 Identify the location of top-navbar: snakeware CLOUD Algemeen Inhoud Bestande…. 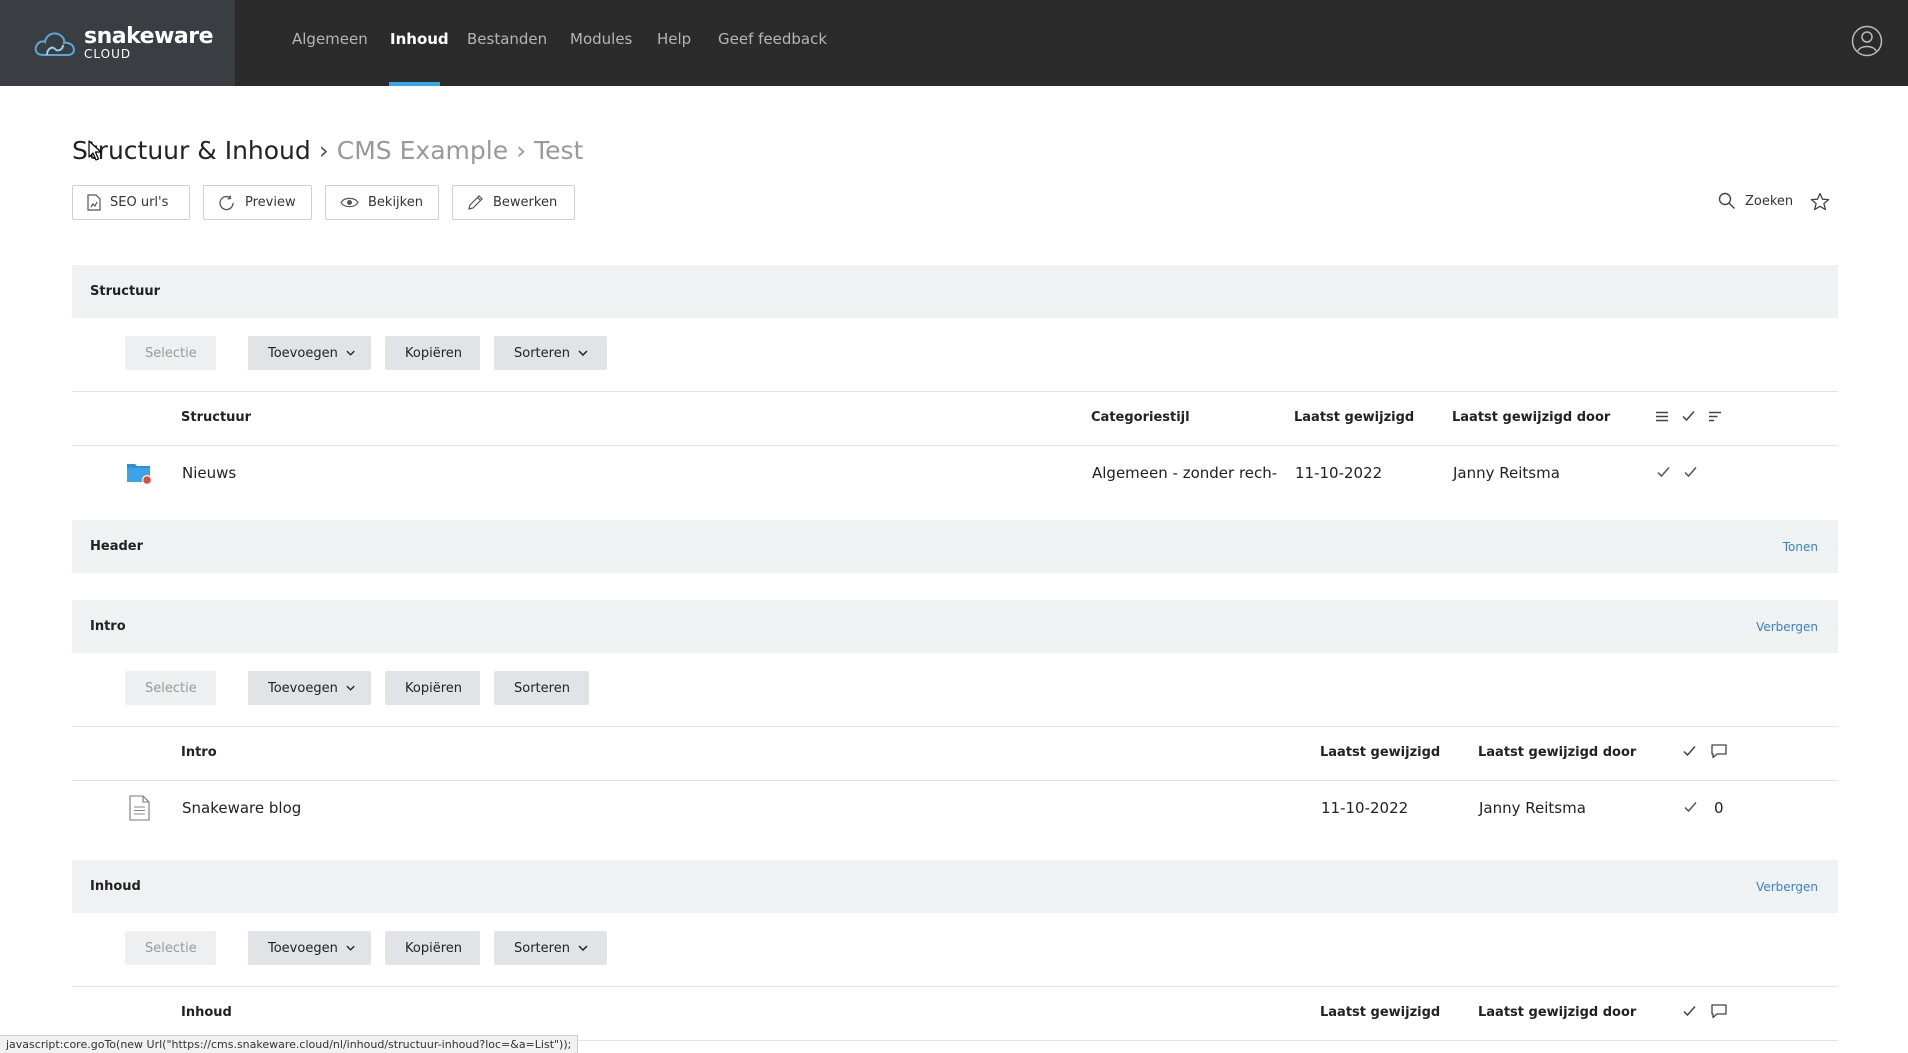
(954, 43).